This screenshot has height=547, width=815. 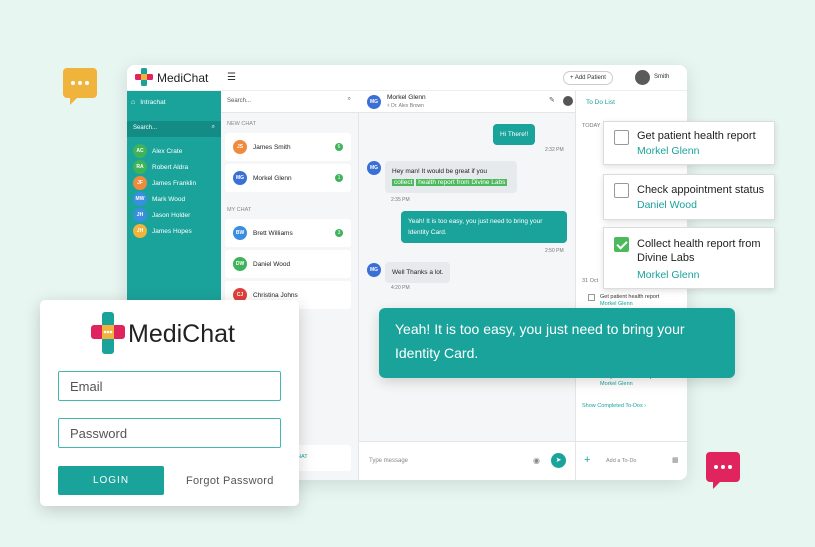 What do you see at coordinates (400, 200) in the screenshot?
I see `message-time: 2:35 PM` at bounding box center [400, 200].